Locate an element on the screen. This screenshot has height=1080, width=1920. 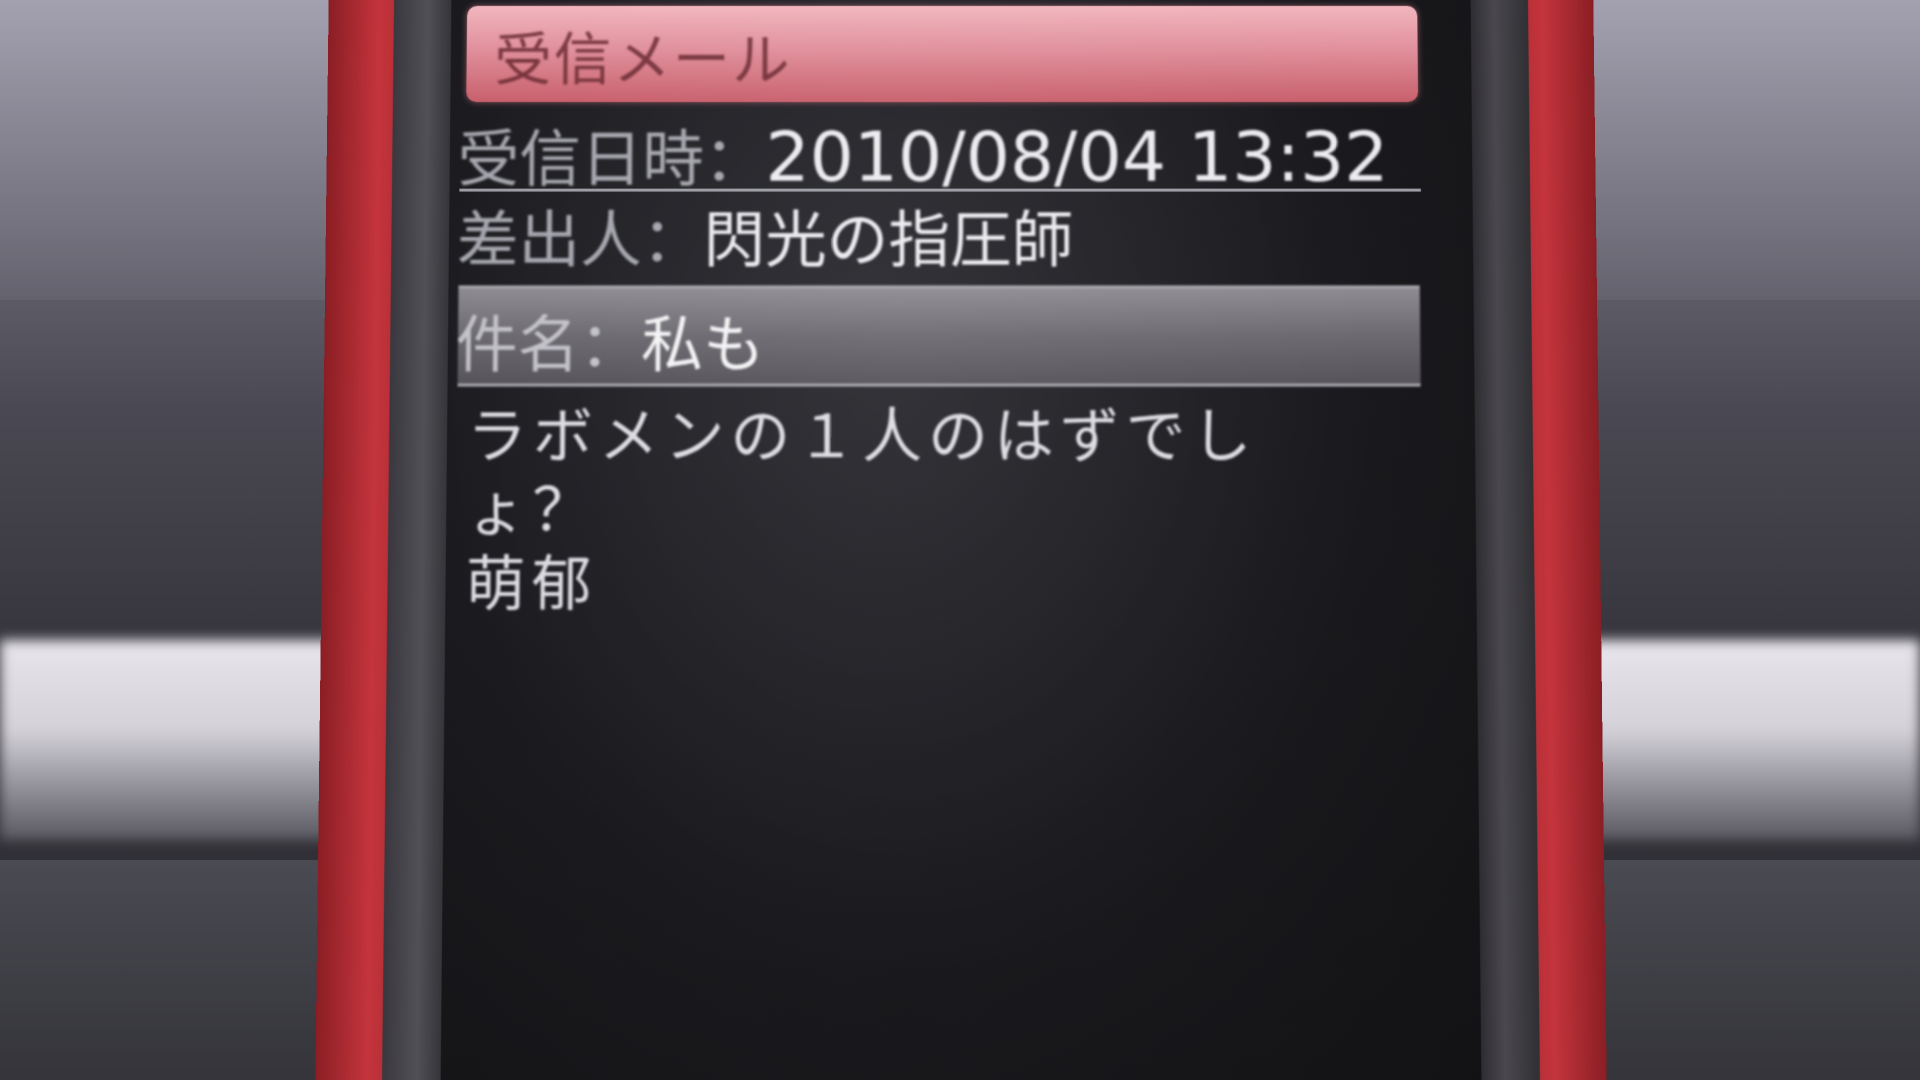
mail-body: ラボメンの１人のはずでし ょ？ 萌郁 is located at coordinates (895, 511).